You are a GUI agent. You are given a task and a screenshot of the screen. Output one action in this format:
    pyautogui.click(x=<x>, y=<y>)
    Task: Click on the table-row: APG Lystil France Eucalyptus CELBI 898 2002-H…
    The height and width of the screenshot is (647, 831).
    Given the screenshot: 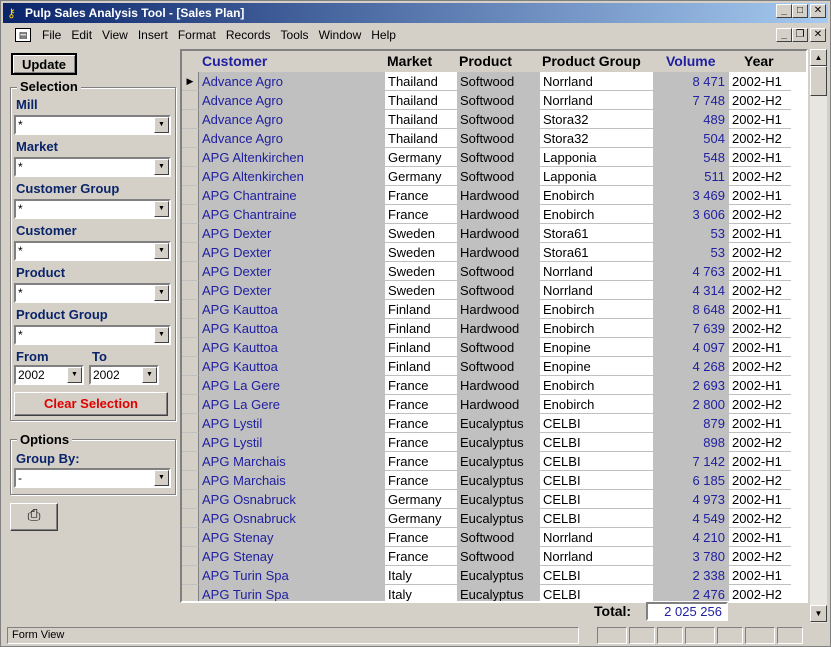 What is the action you would take?
    pyautogui.click(x=494, y=442)
    